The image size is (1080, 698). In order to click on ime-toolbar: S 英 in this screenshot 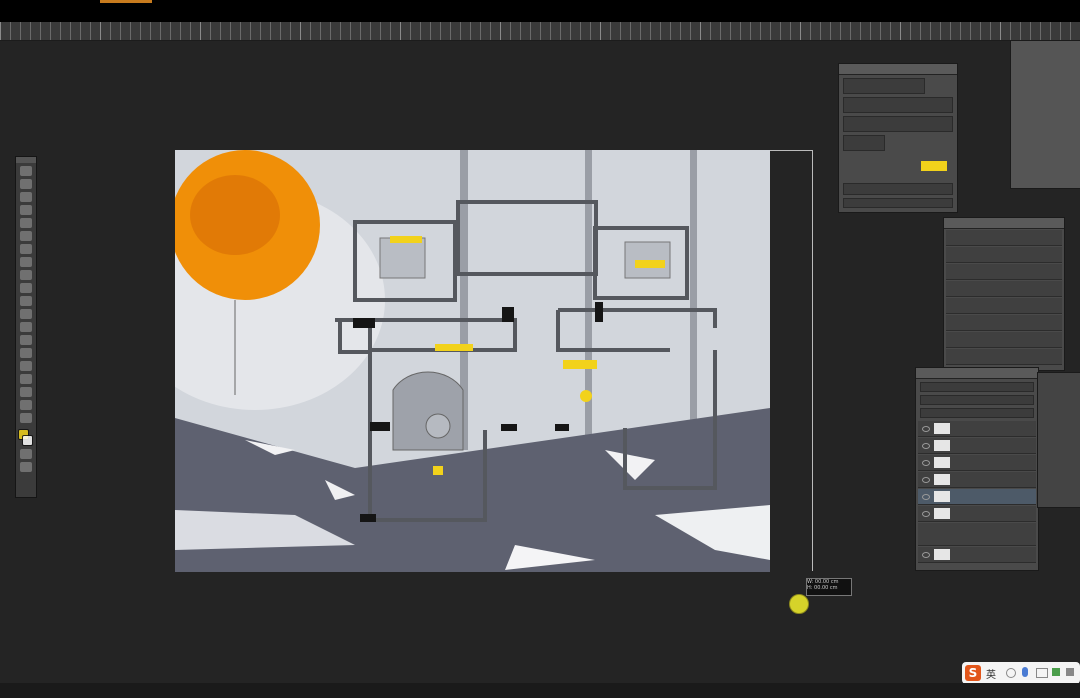, I will do `click(1021, 673)`.